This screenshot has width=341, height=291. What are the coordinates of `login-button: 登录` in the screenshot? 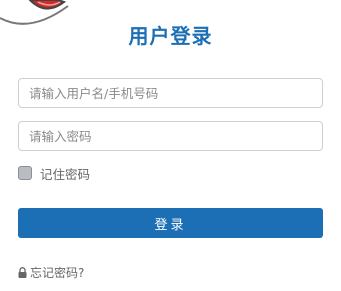 It's located at (170, 223).